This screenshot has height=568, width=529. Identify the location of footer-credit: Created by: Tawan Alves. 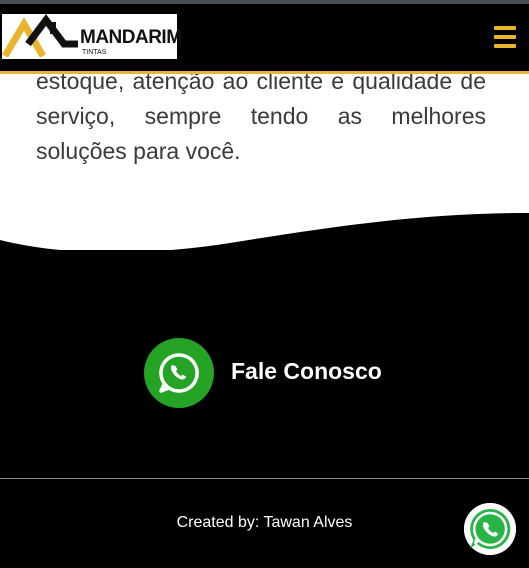
(264, 522).